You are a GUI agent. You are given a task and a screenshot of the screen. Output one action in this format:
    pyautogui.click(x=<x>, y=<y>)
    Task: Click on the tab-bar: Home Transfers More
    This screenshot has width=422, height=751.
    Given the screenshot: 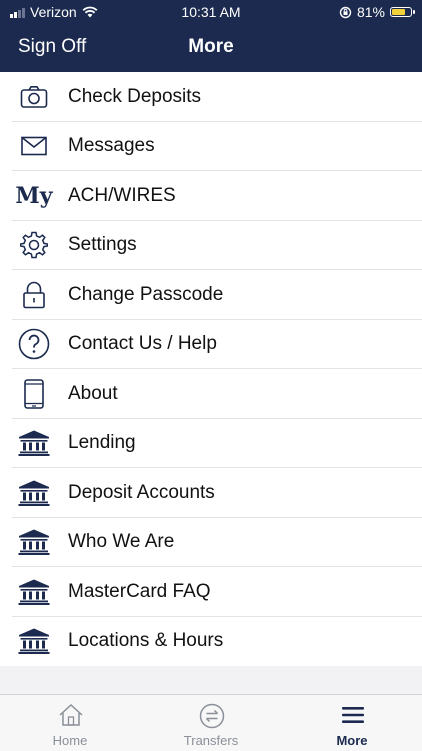 What is the action you would take?
    pyautogui.click(x=211, y=722)
    